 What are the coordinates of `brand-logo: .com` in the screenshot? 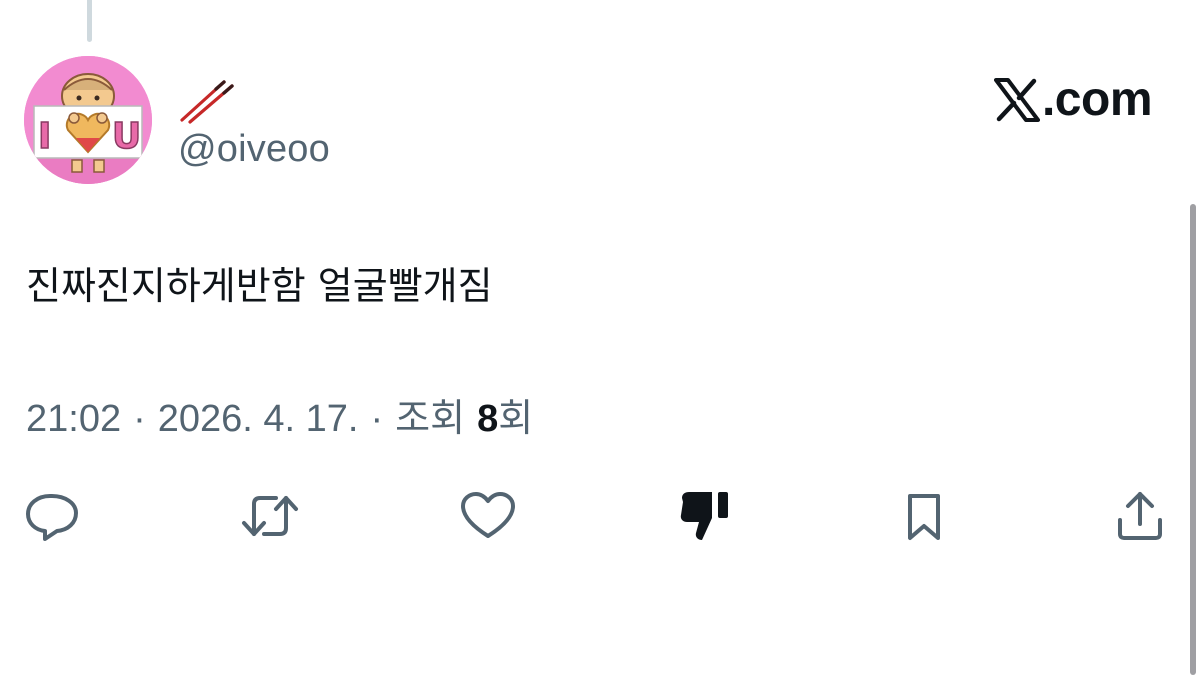 It's located at (1073, 99).